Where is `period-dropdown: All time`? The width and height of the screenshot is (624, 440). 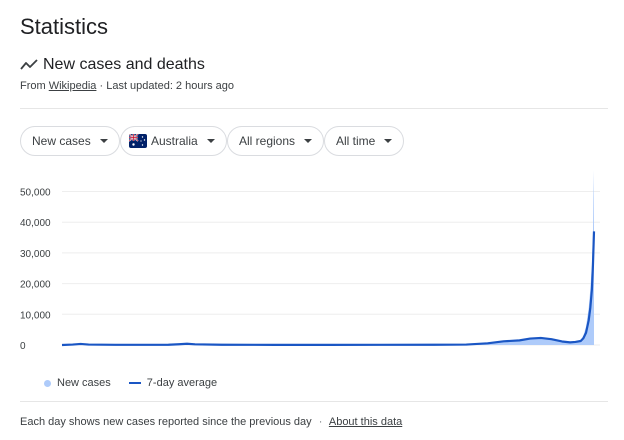 period-dropdown: All time is located at coordinates (364, 141).